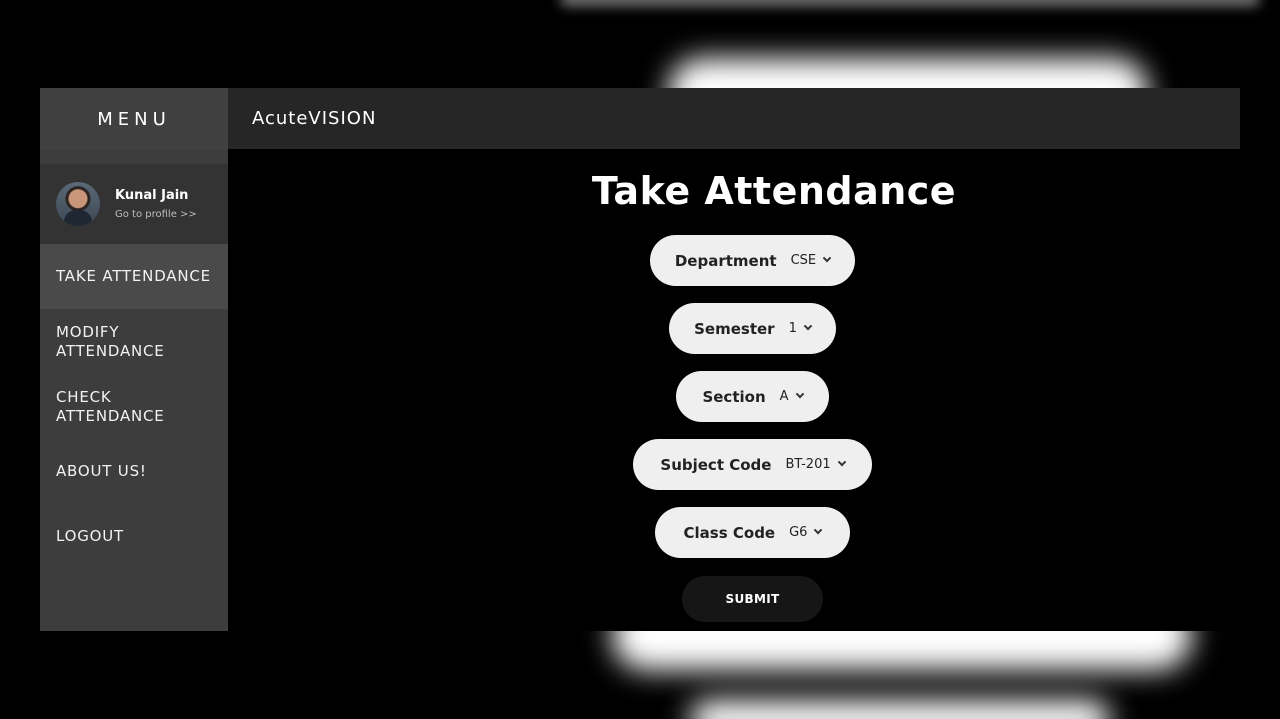 This screenshot has width=1280, height=719. Describe the element at coordinates (134, 406) in the screenshot. I see `sidebar-item-check-attendance: CHECK ATTENDANCE` at that location.